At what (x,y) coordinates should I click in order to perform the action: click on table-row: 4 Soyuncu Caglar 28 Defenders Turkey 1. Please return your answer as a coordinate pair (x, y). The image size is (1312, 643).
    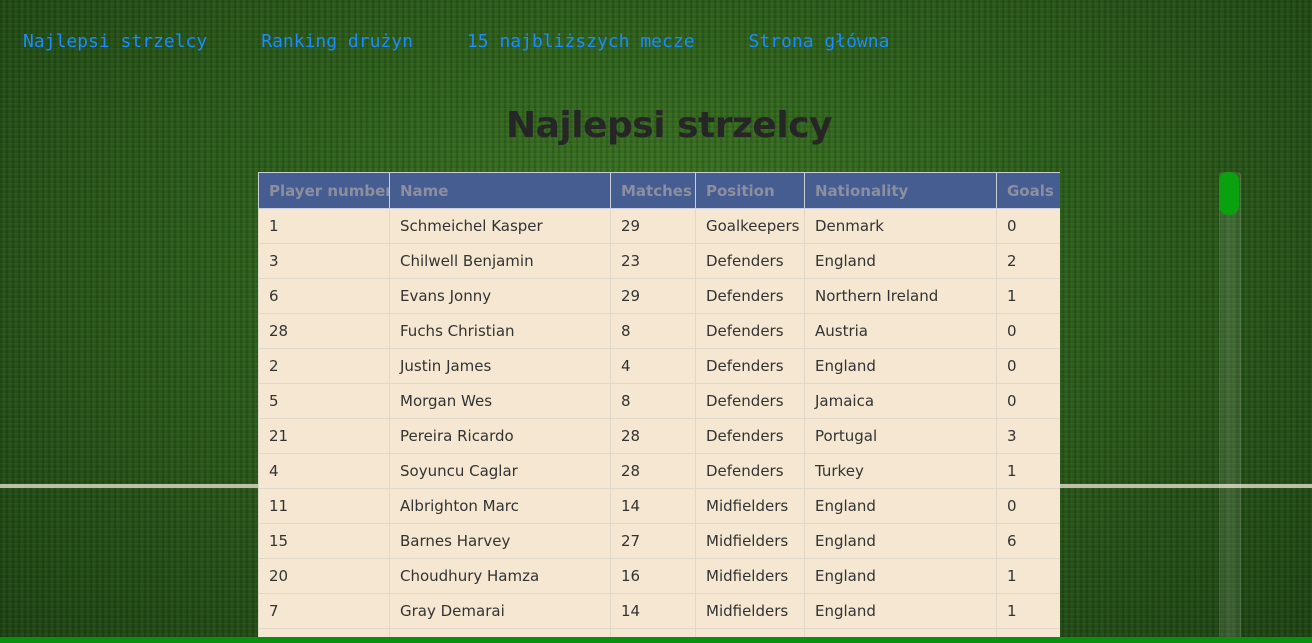
    Looking at the image, I should click on (659, 471).